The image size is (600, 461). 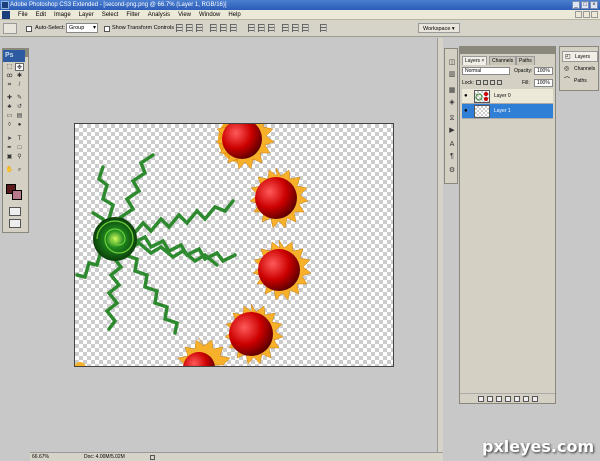 I want to click on dock-paths: ⌒ Paths, so click(x=580, y=81).